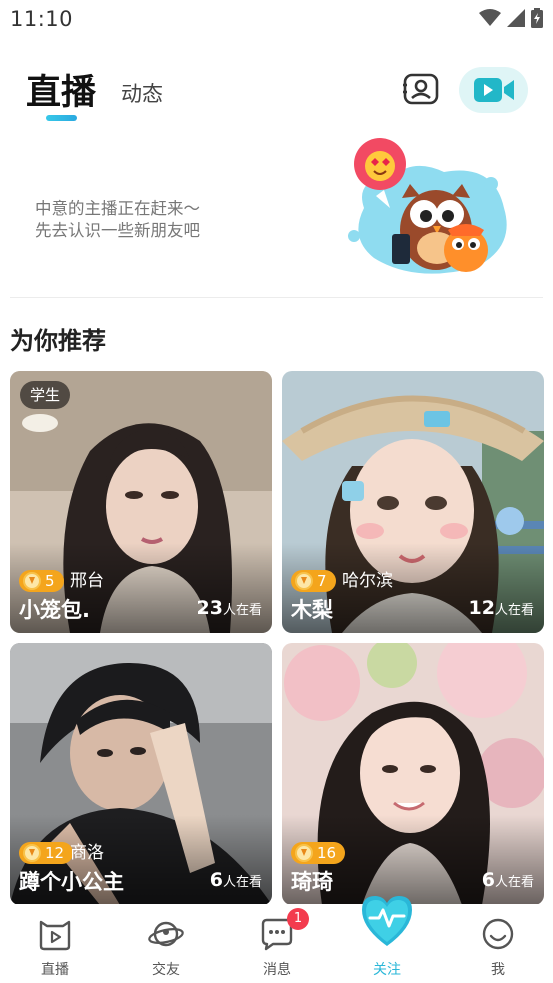  Describe the element at coordinates (276, 297) in the screenshot. I see `section-divider` at that location.